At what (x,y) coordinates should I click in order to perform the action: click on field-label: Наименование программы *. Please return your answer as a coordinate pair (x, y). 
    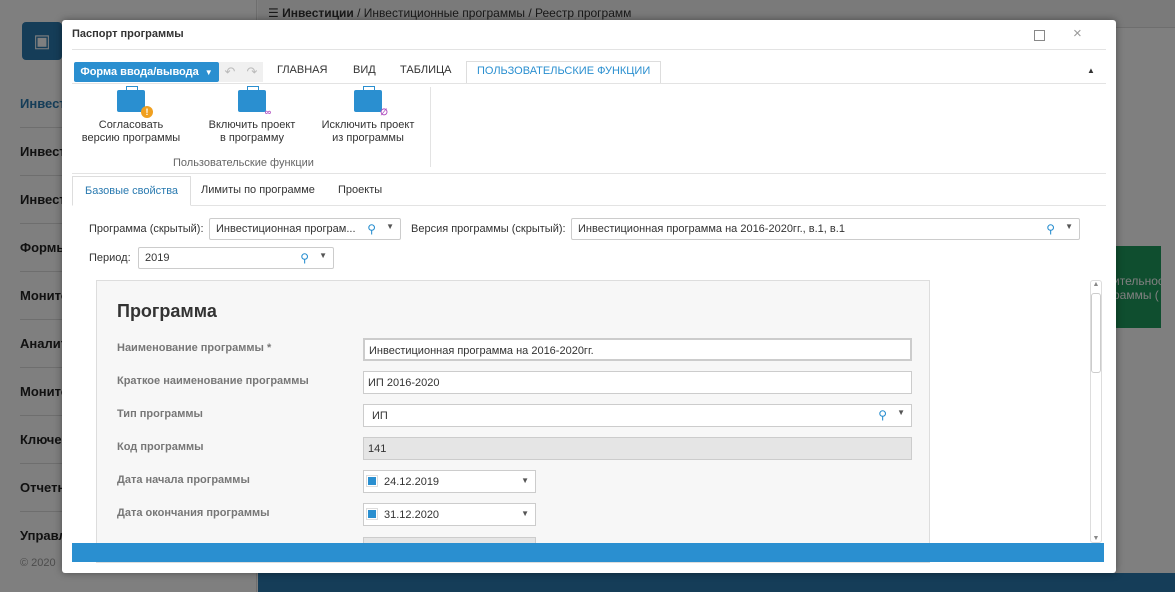
    Looking at the image, I should click on (194, 348).